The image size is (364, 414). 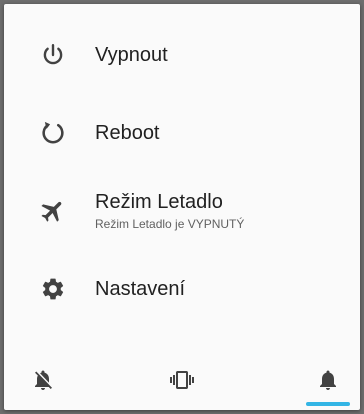 I want to click on selected-mode-indicator, so click(x=328, y=404).